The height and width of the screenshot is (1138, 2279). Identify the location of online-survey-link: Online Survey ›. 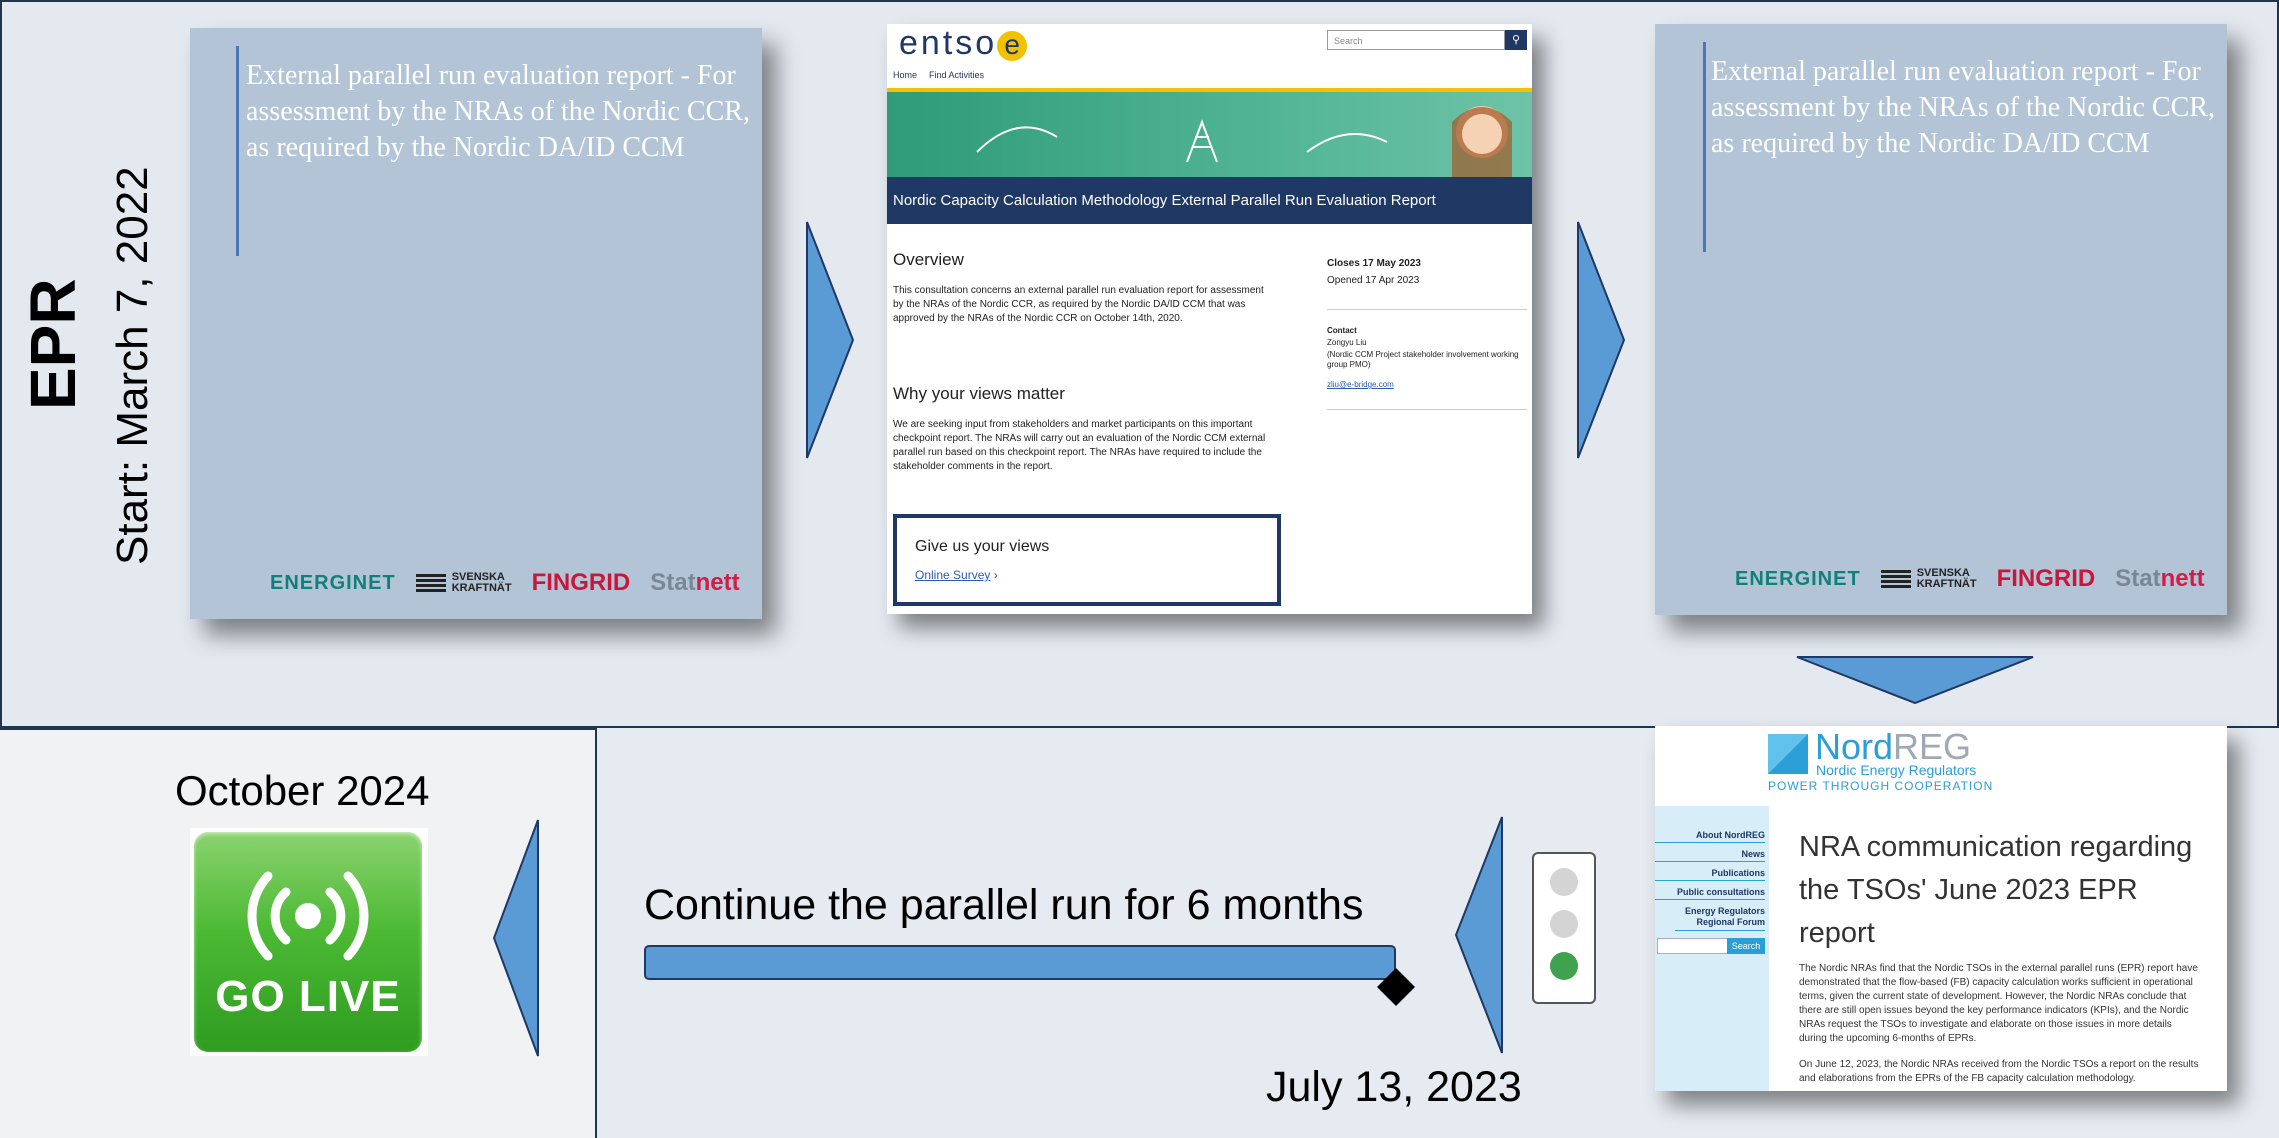
(956, 575).